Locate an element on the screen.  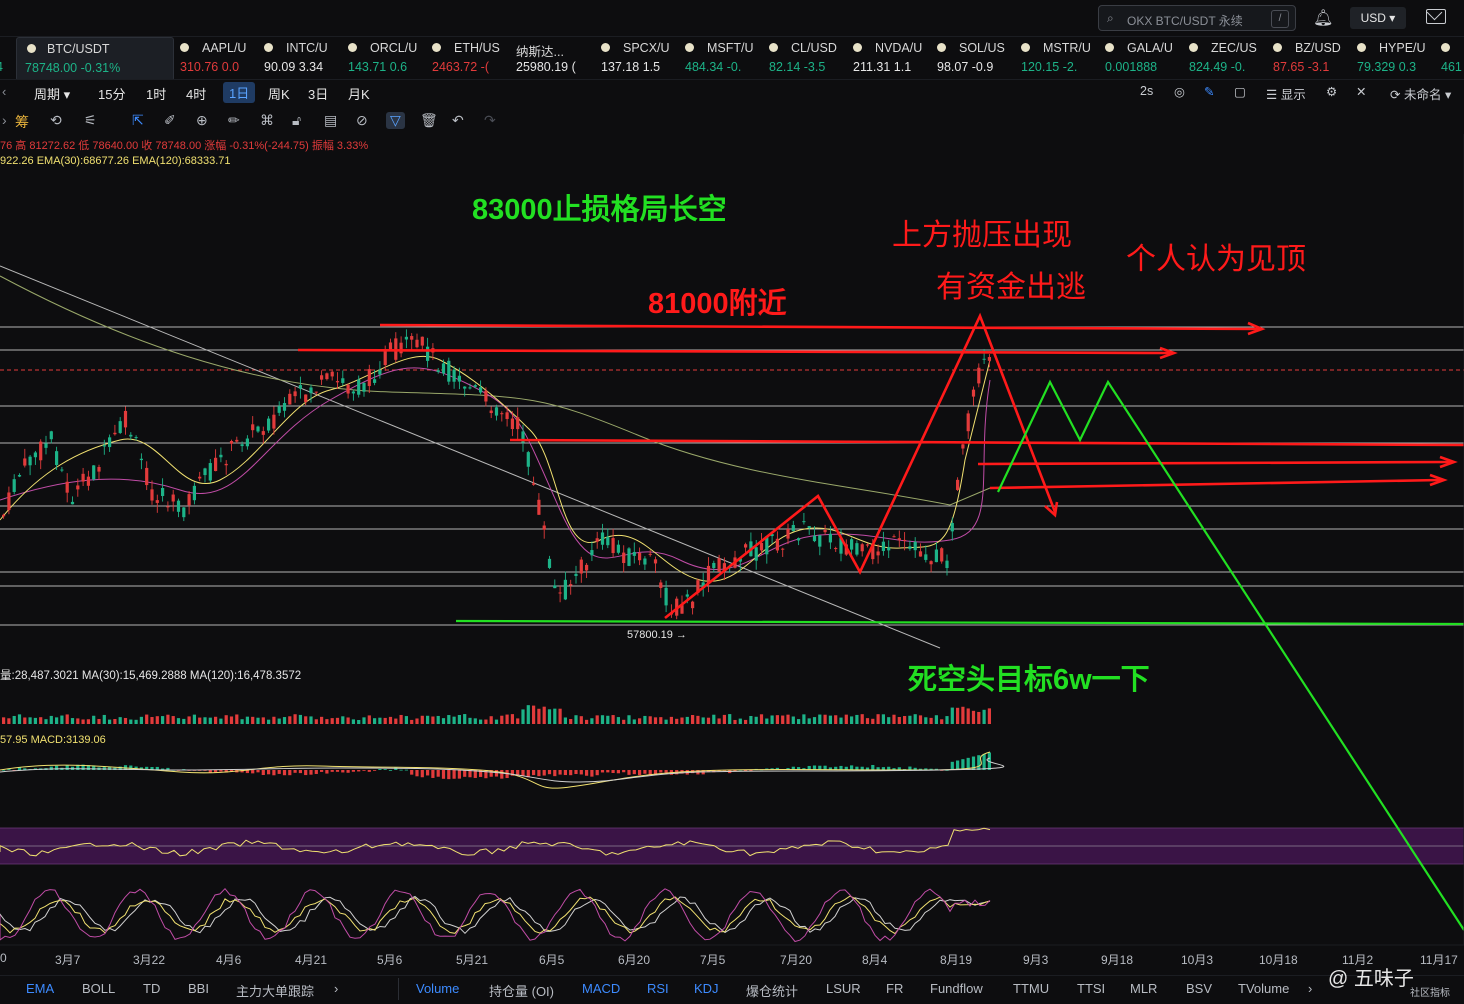
period-dropdown: 周期 ▾ is located at coordinates (52, 93).